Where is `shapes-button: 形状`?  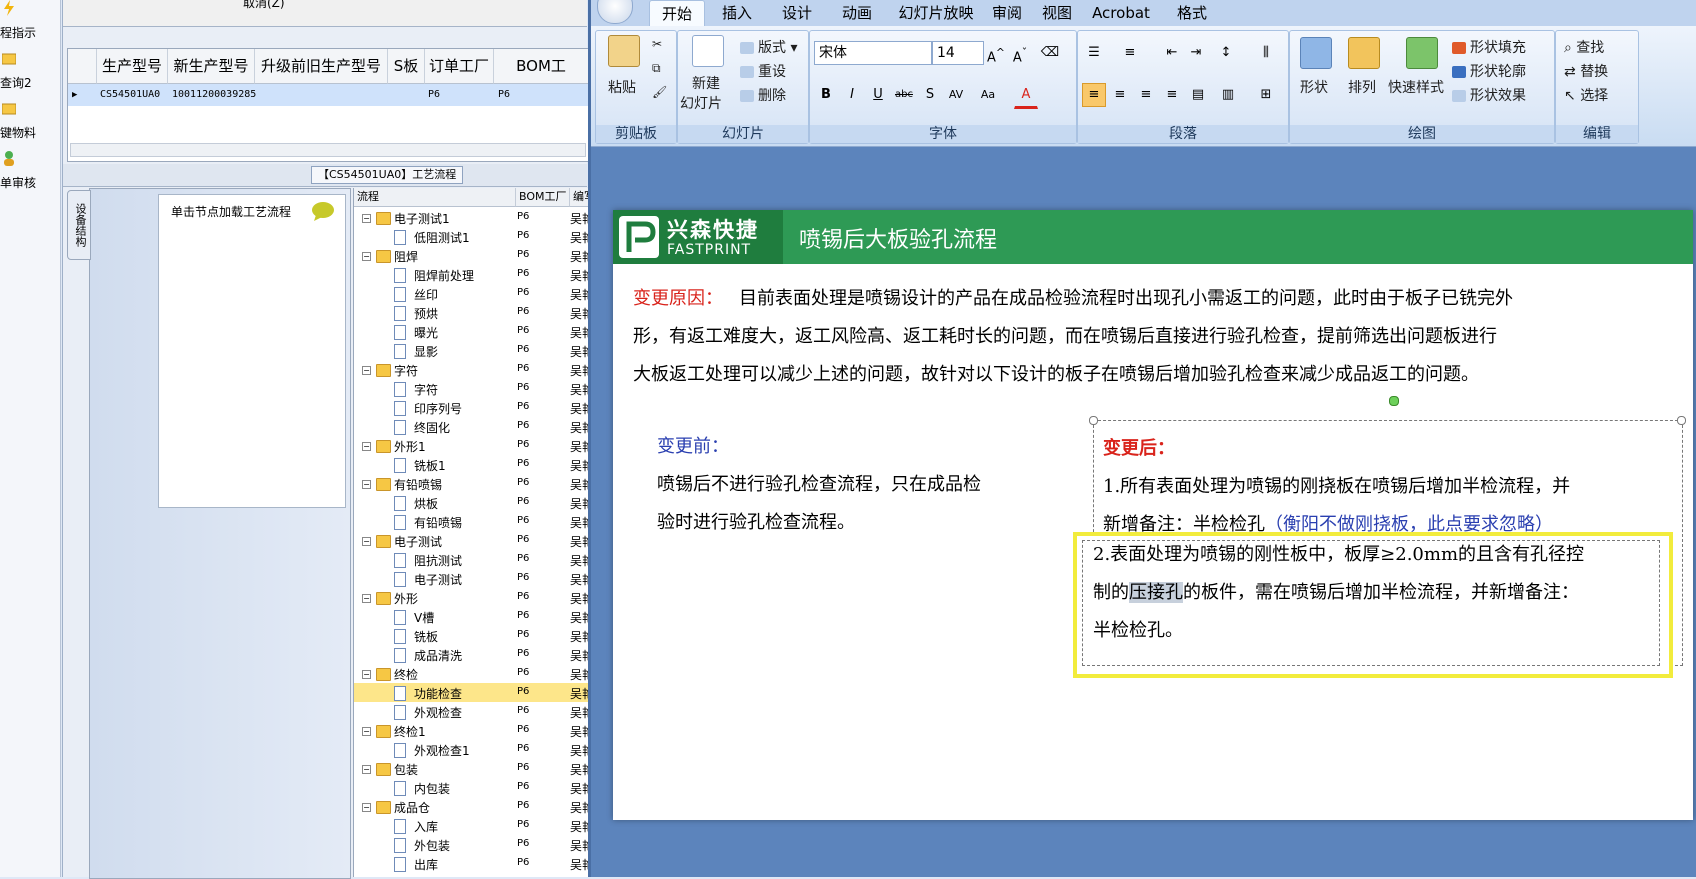
shapes-button: 形状 is located at coordinates (1314, 87).